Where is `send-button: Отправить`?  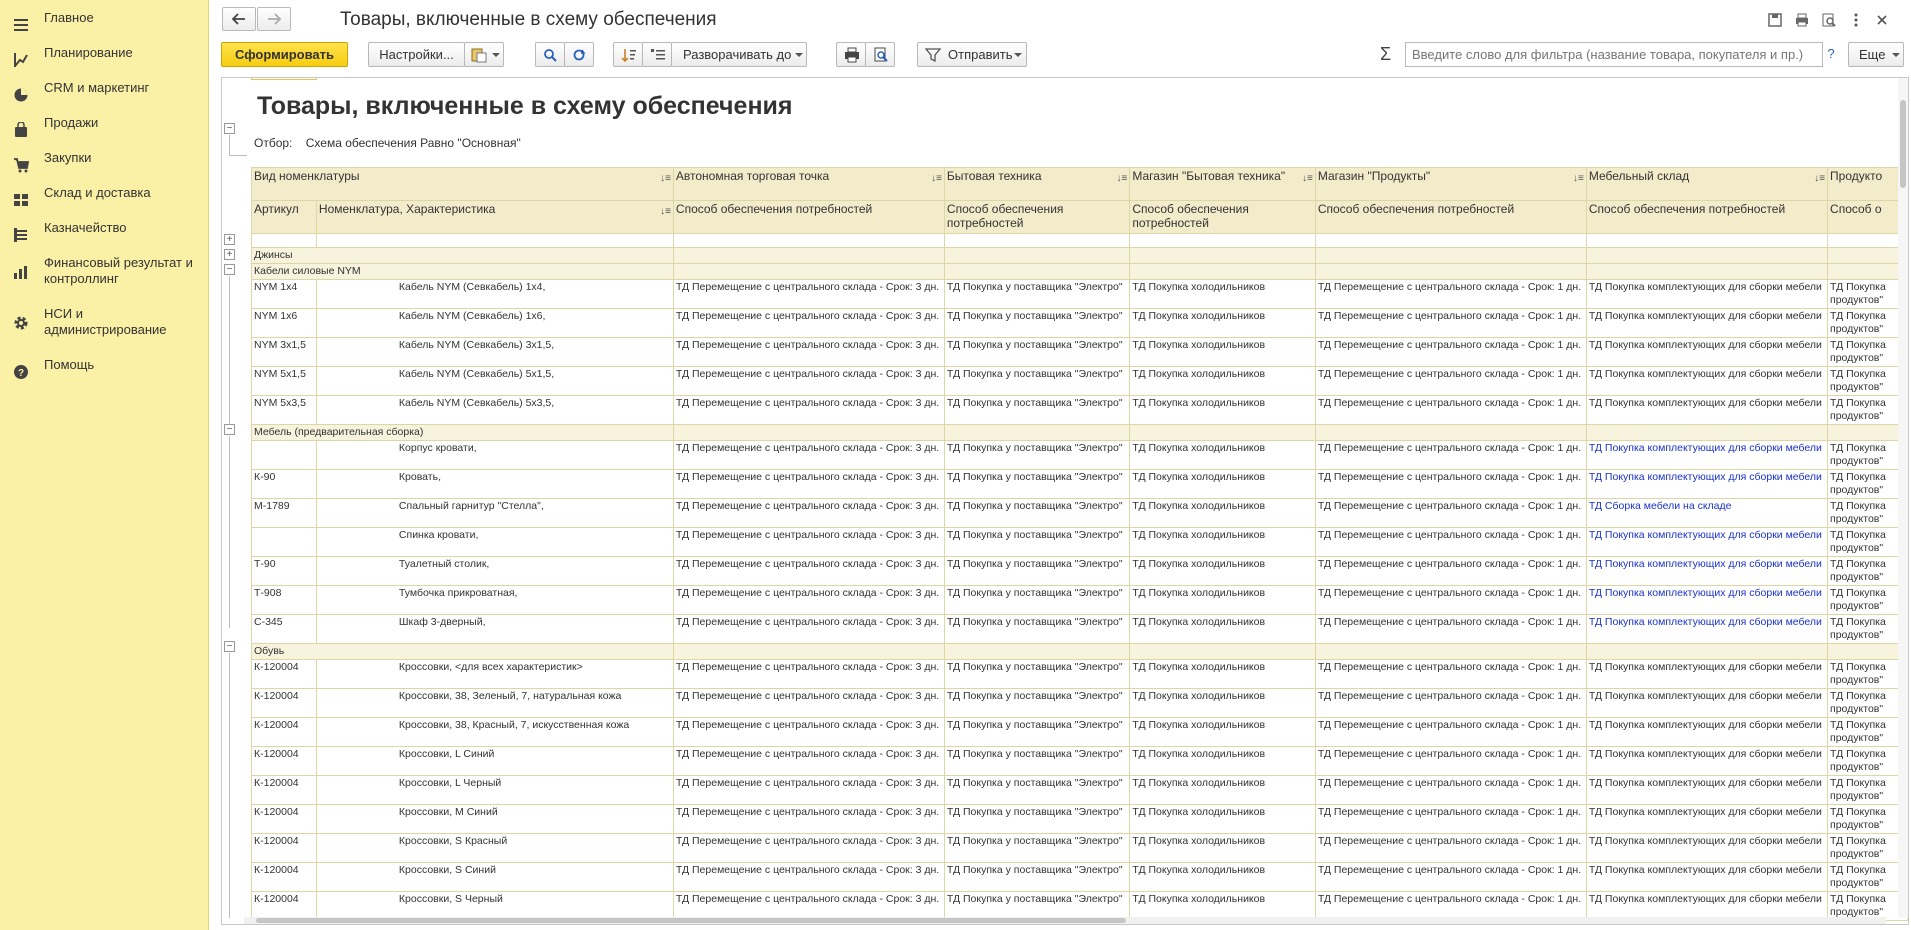 send-button: Отправить is located at coordinates (972, 54).